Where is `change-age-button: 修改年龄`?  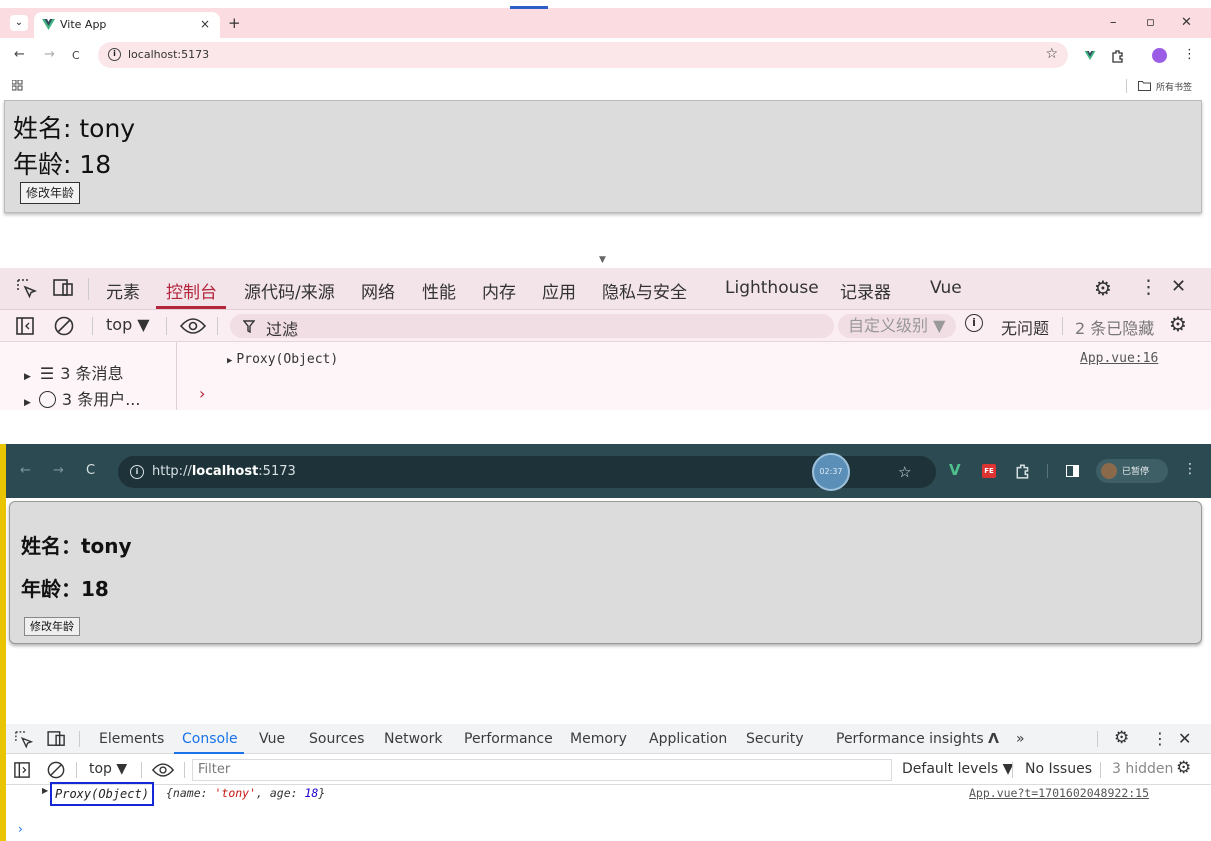
change-age-button: 修改年龄 is located at coordinates (50, 193).